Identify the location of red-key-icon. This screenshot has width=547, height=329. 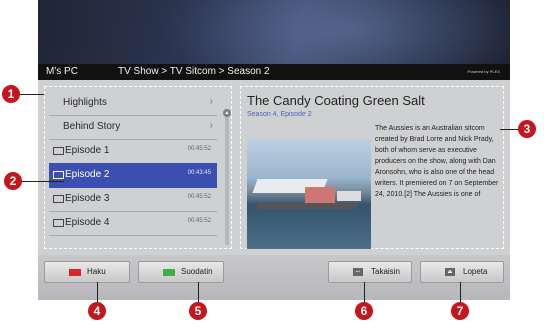
(75, 272).